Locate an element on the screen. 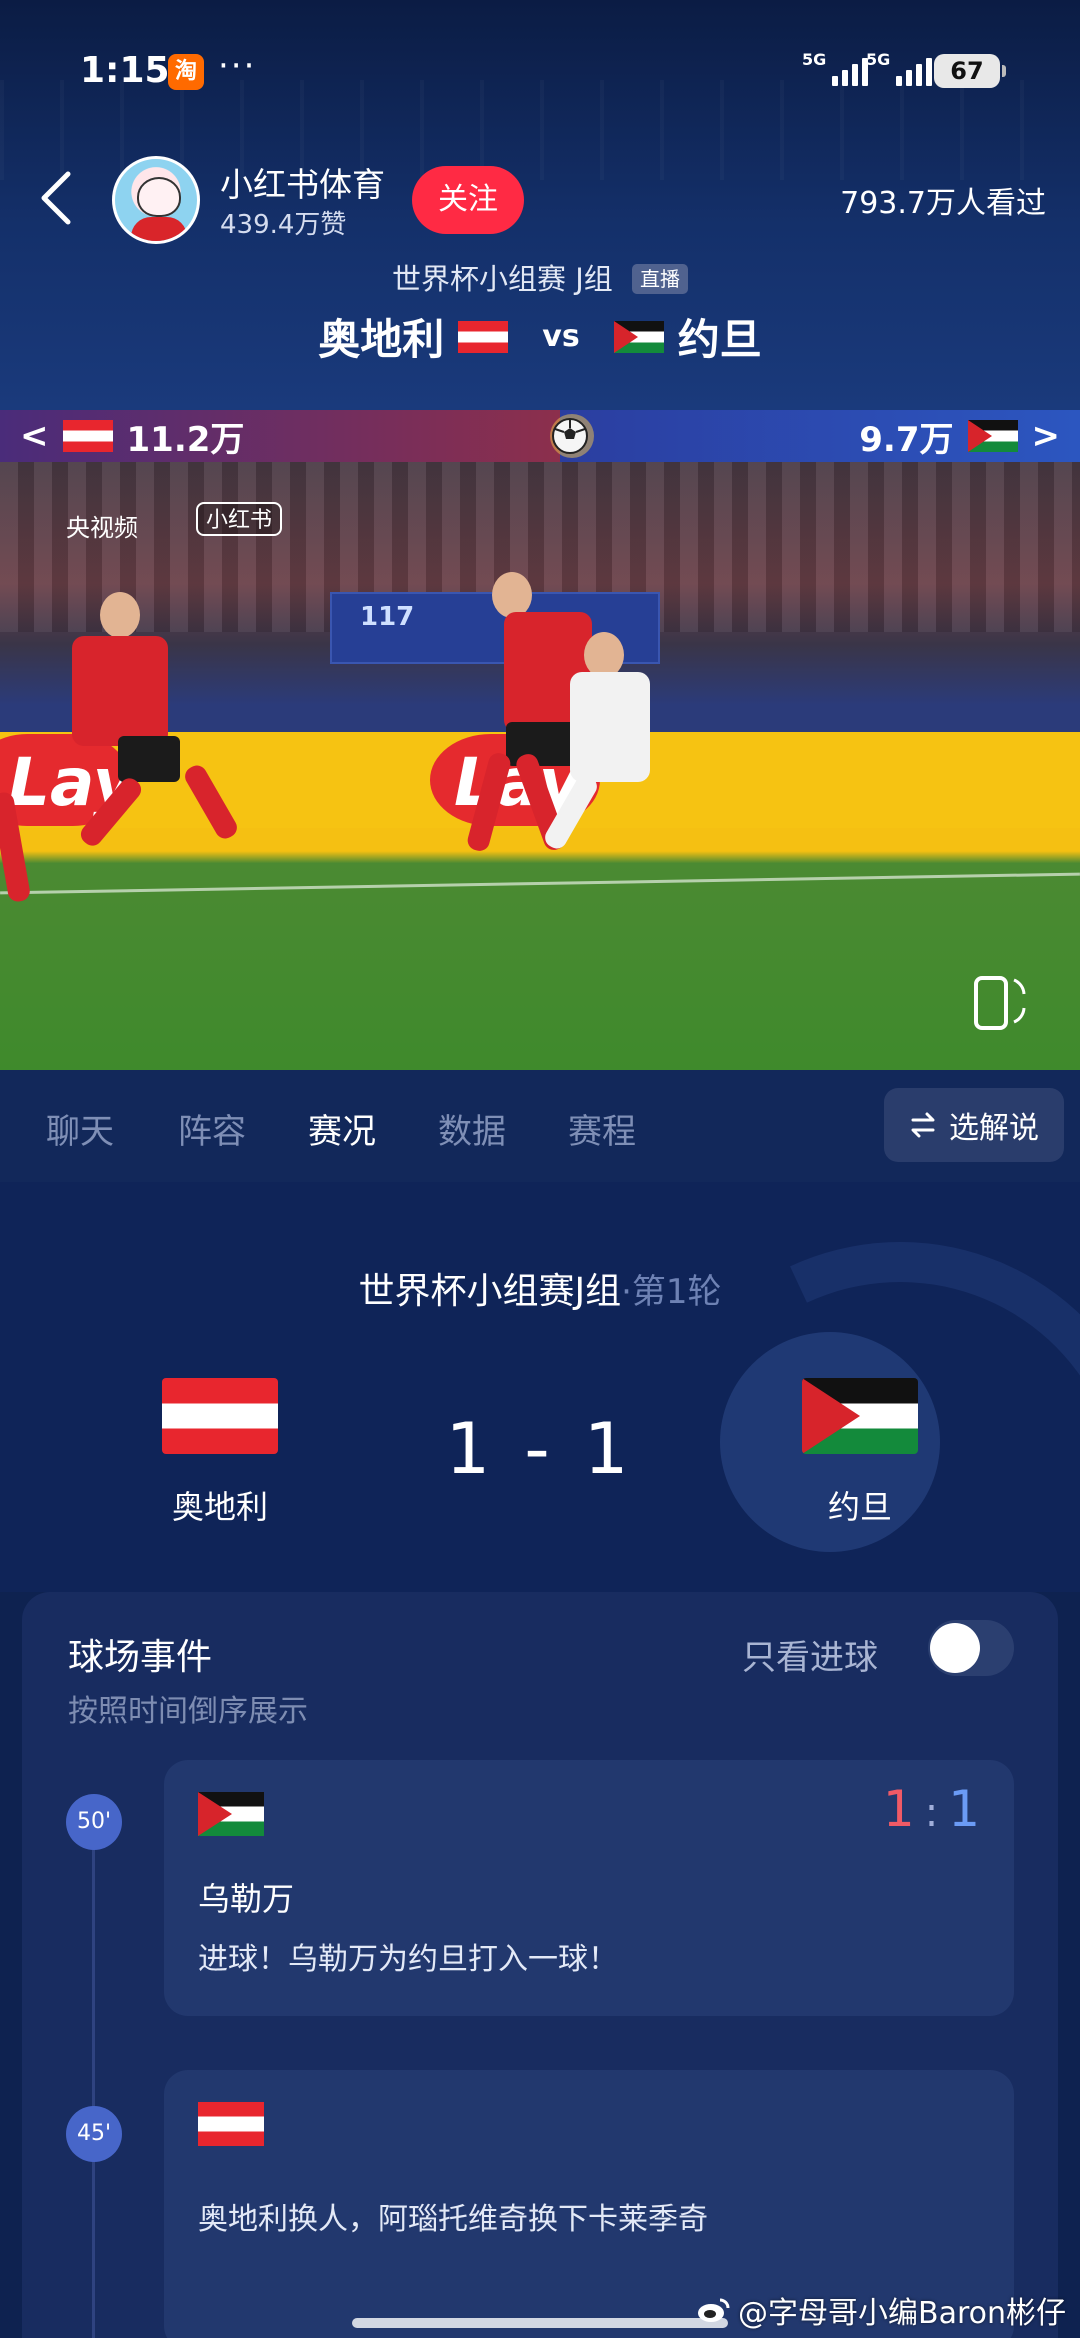 The height and width of the screenshot is (2338, 1080). taobao-app-icon: 淘 is located at coordinates (186, 72).